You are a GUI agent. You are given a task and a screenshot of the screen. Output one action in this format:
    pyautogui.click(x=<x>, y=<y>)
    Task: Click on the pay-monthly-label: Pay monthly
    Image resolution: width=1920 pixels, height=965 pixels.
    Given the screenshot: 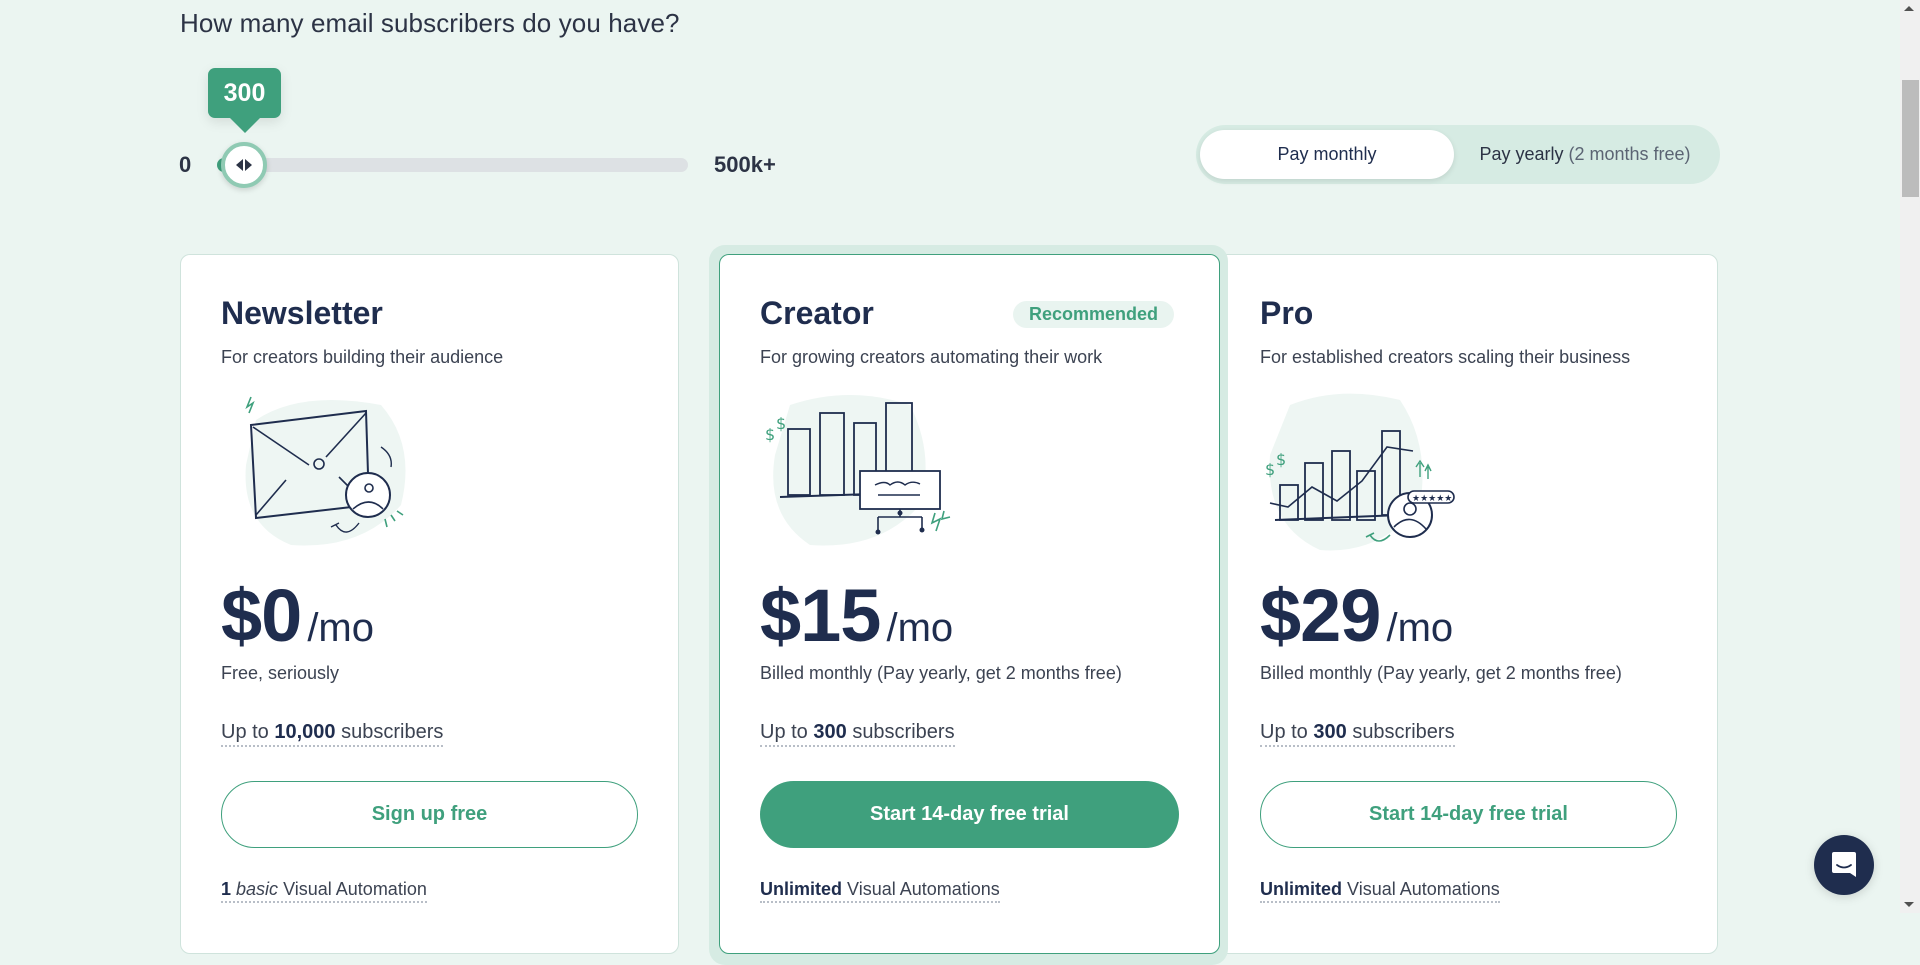 What is the action you would take?
    pyautogui.click(x=1327, y=154)
    